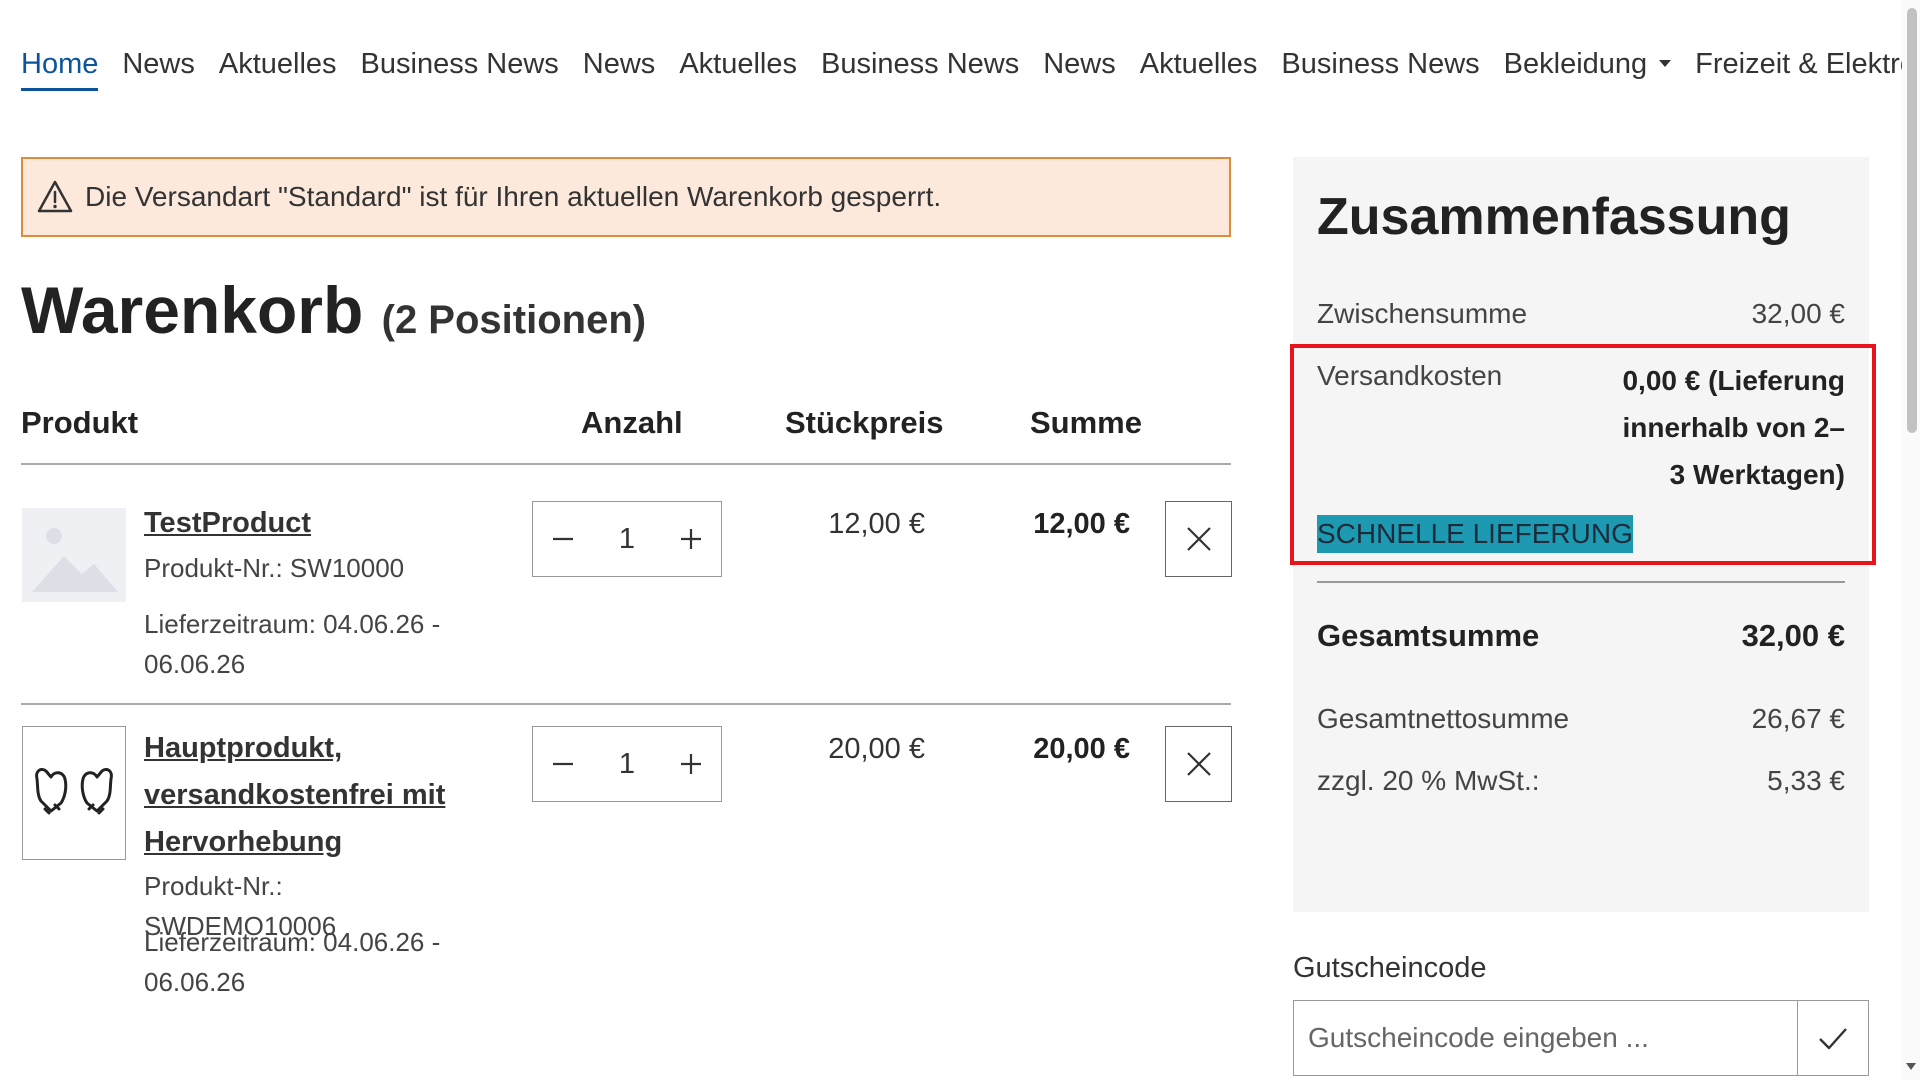 This screenshot has height=1080, width=1920. What do you see at coordinates (1545, 1038) in the screenshot?
I see `voucher-code-input` at bounding box center [1545, 1038].